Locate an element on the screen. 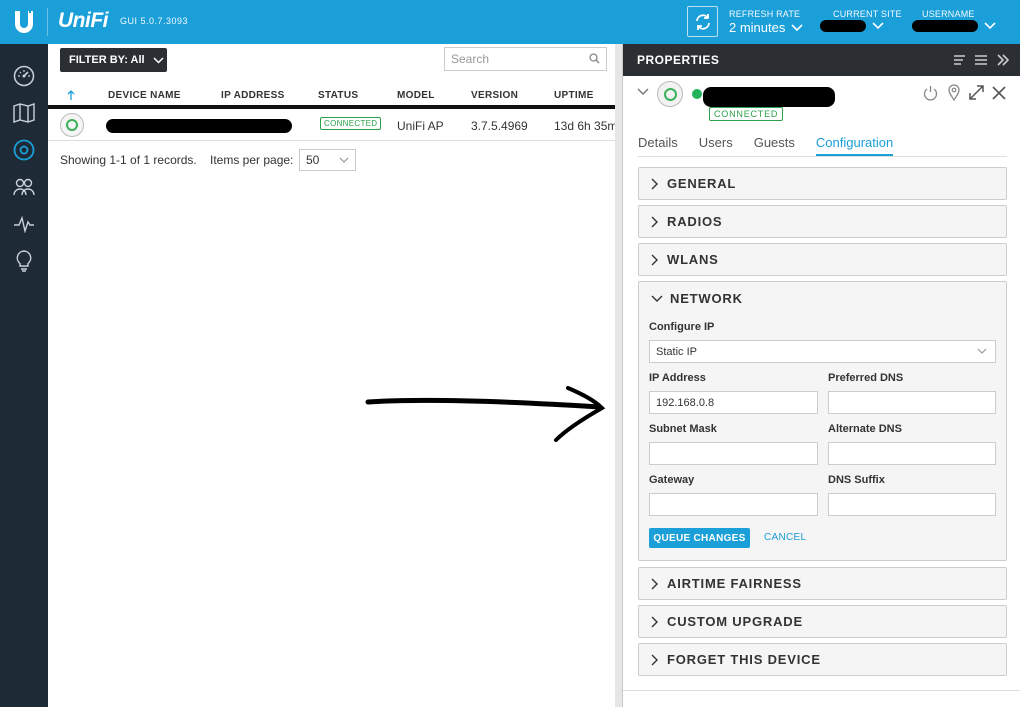 This screenshot has height=707, width=1020. sidebar-item-map is located at coordinates (24, 113).